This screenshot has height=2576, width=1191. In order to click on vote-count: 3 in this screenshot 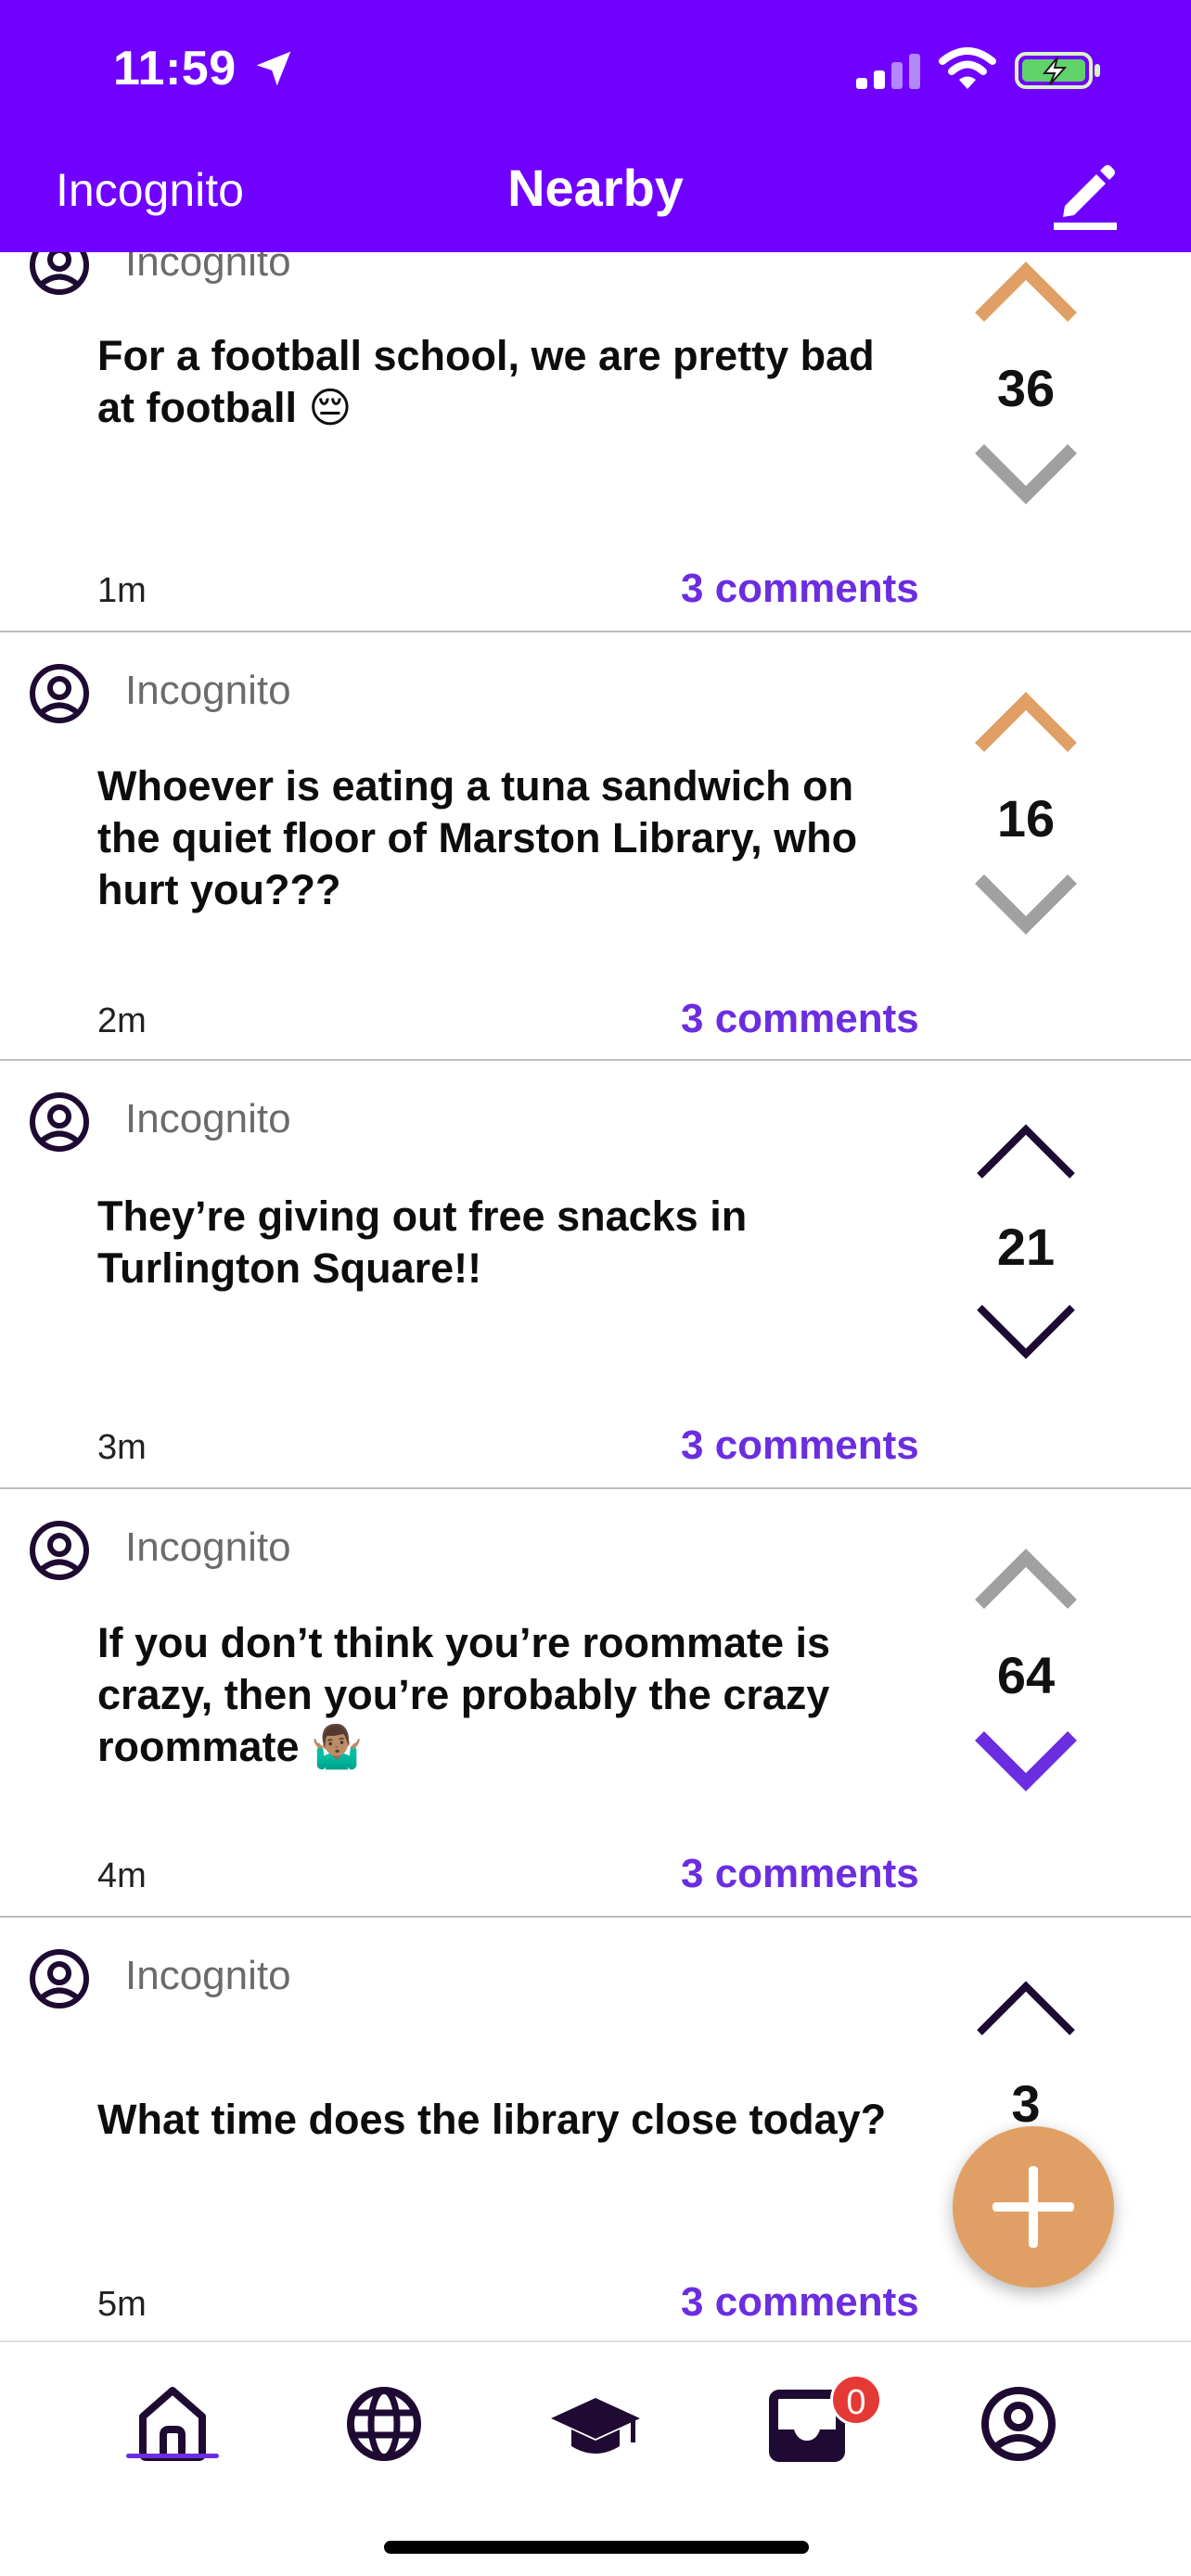, I will do `click(1026, 2103)`.